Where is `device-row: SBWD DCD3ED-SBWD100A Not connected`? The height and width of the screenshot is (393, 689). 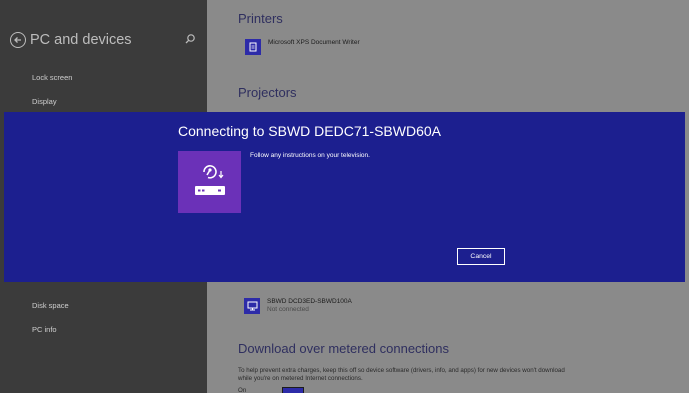 device-row: SBWD DCD3ED-SBWD100A Not connected is located at coordinates (298, 306).